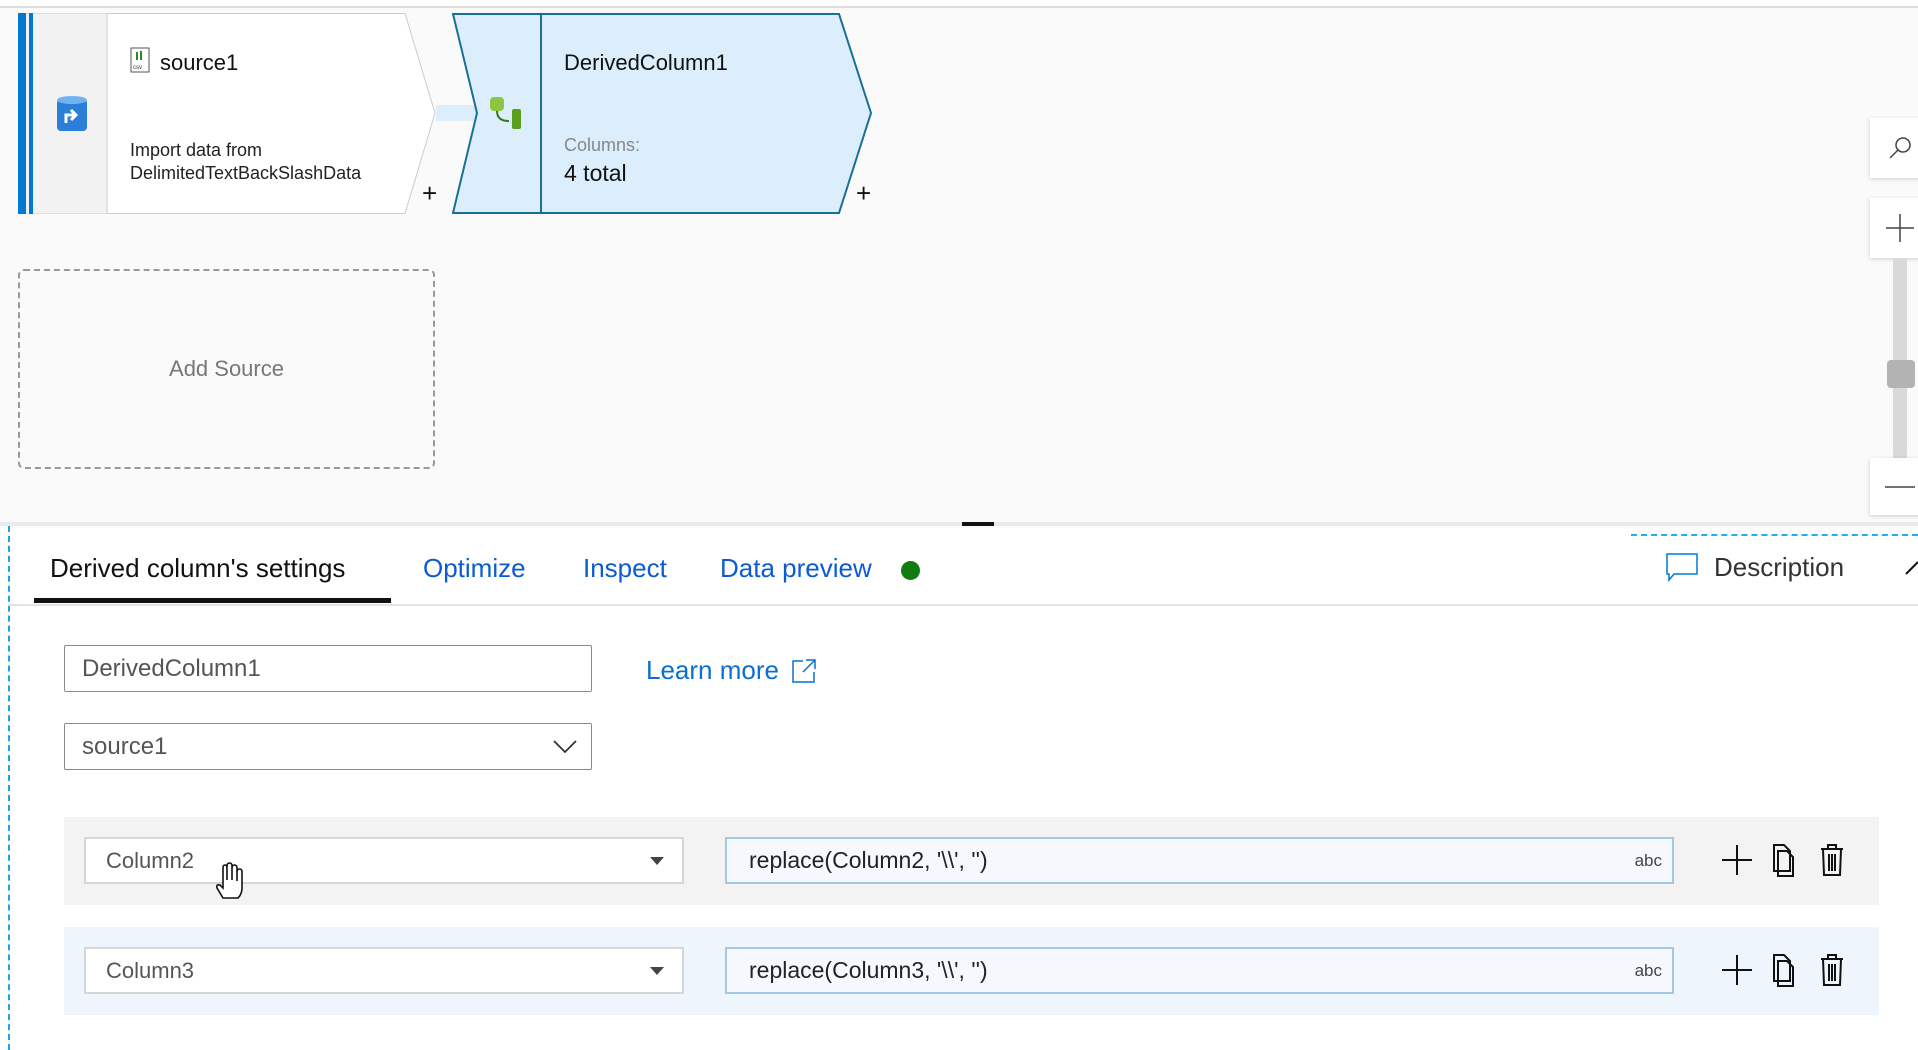  I want to click on column-row: Column2 replace(Column2, '\\', '') abc, so click(971, 861).